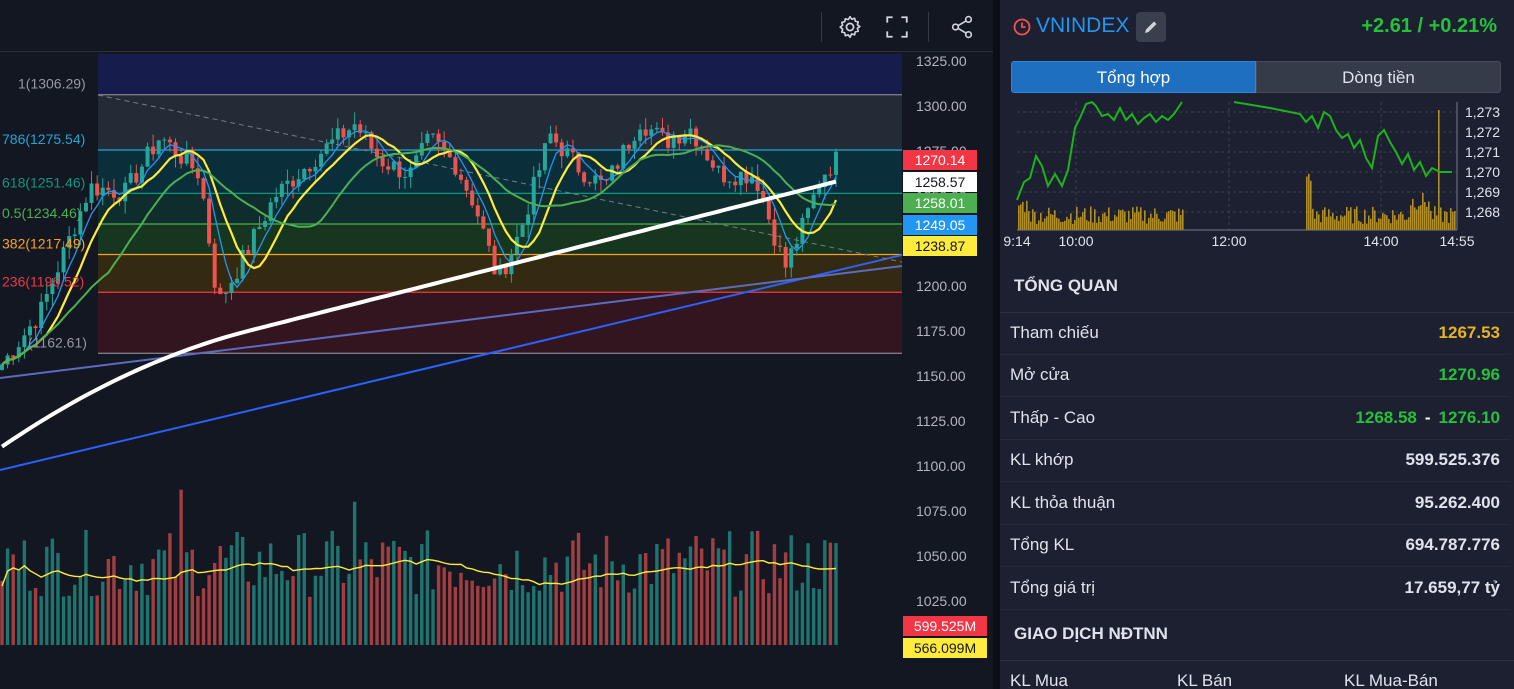  What do you see at coordinates (1151, 27) in the screenshot?
I see `edit-symbol-button` at bounding box center [1151, 27].